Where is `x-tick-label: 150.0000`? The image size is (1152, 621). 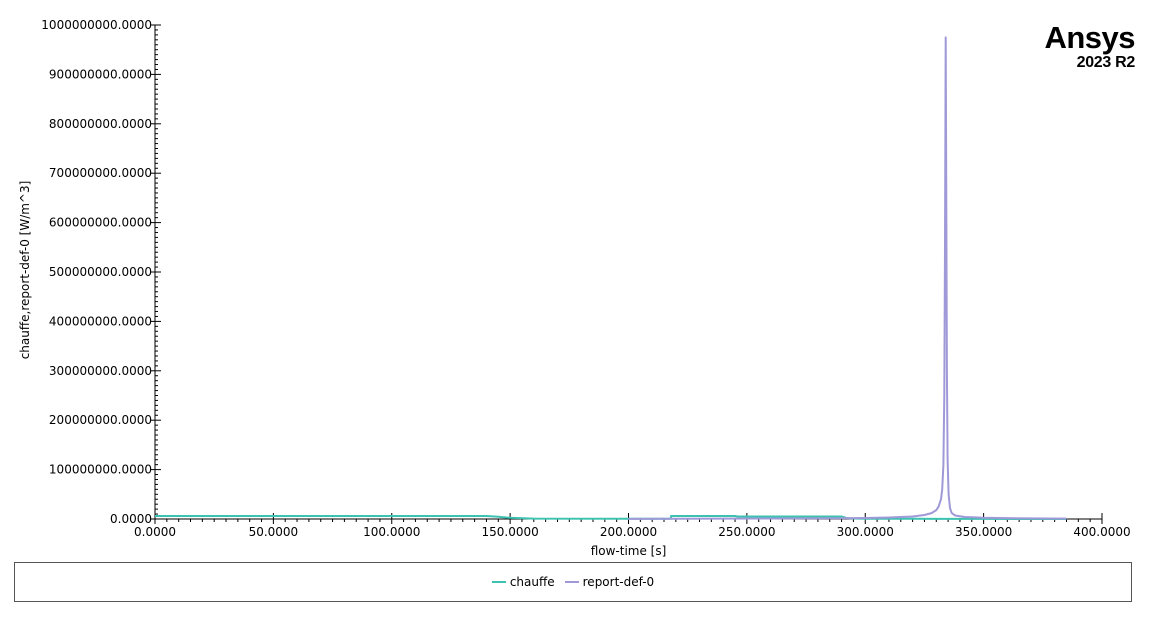
x-tick-label: 150.0000 is located at coordinates (509, 532).